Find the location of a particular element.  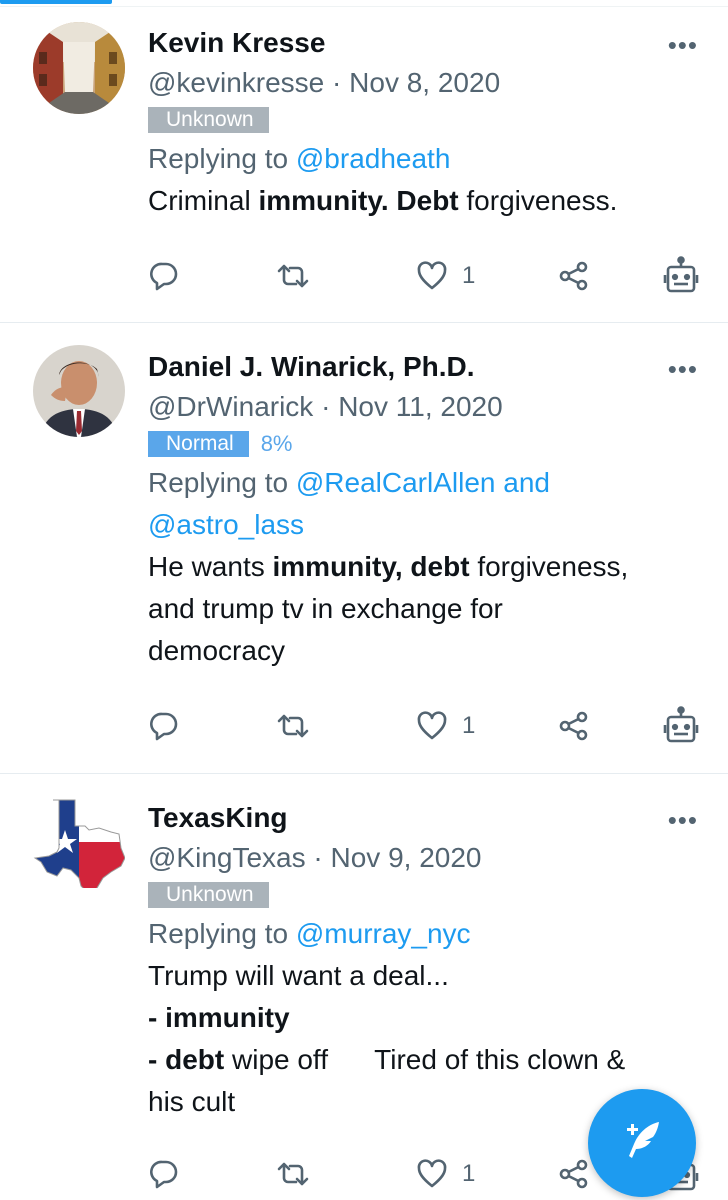

tweet-text-bold: - debt is located at coordinates (186, 1059).